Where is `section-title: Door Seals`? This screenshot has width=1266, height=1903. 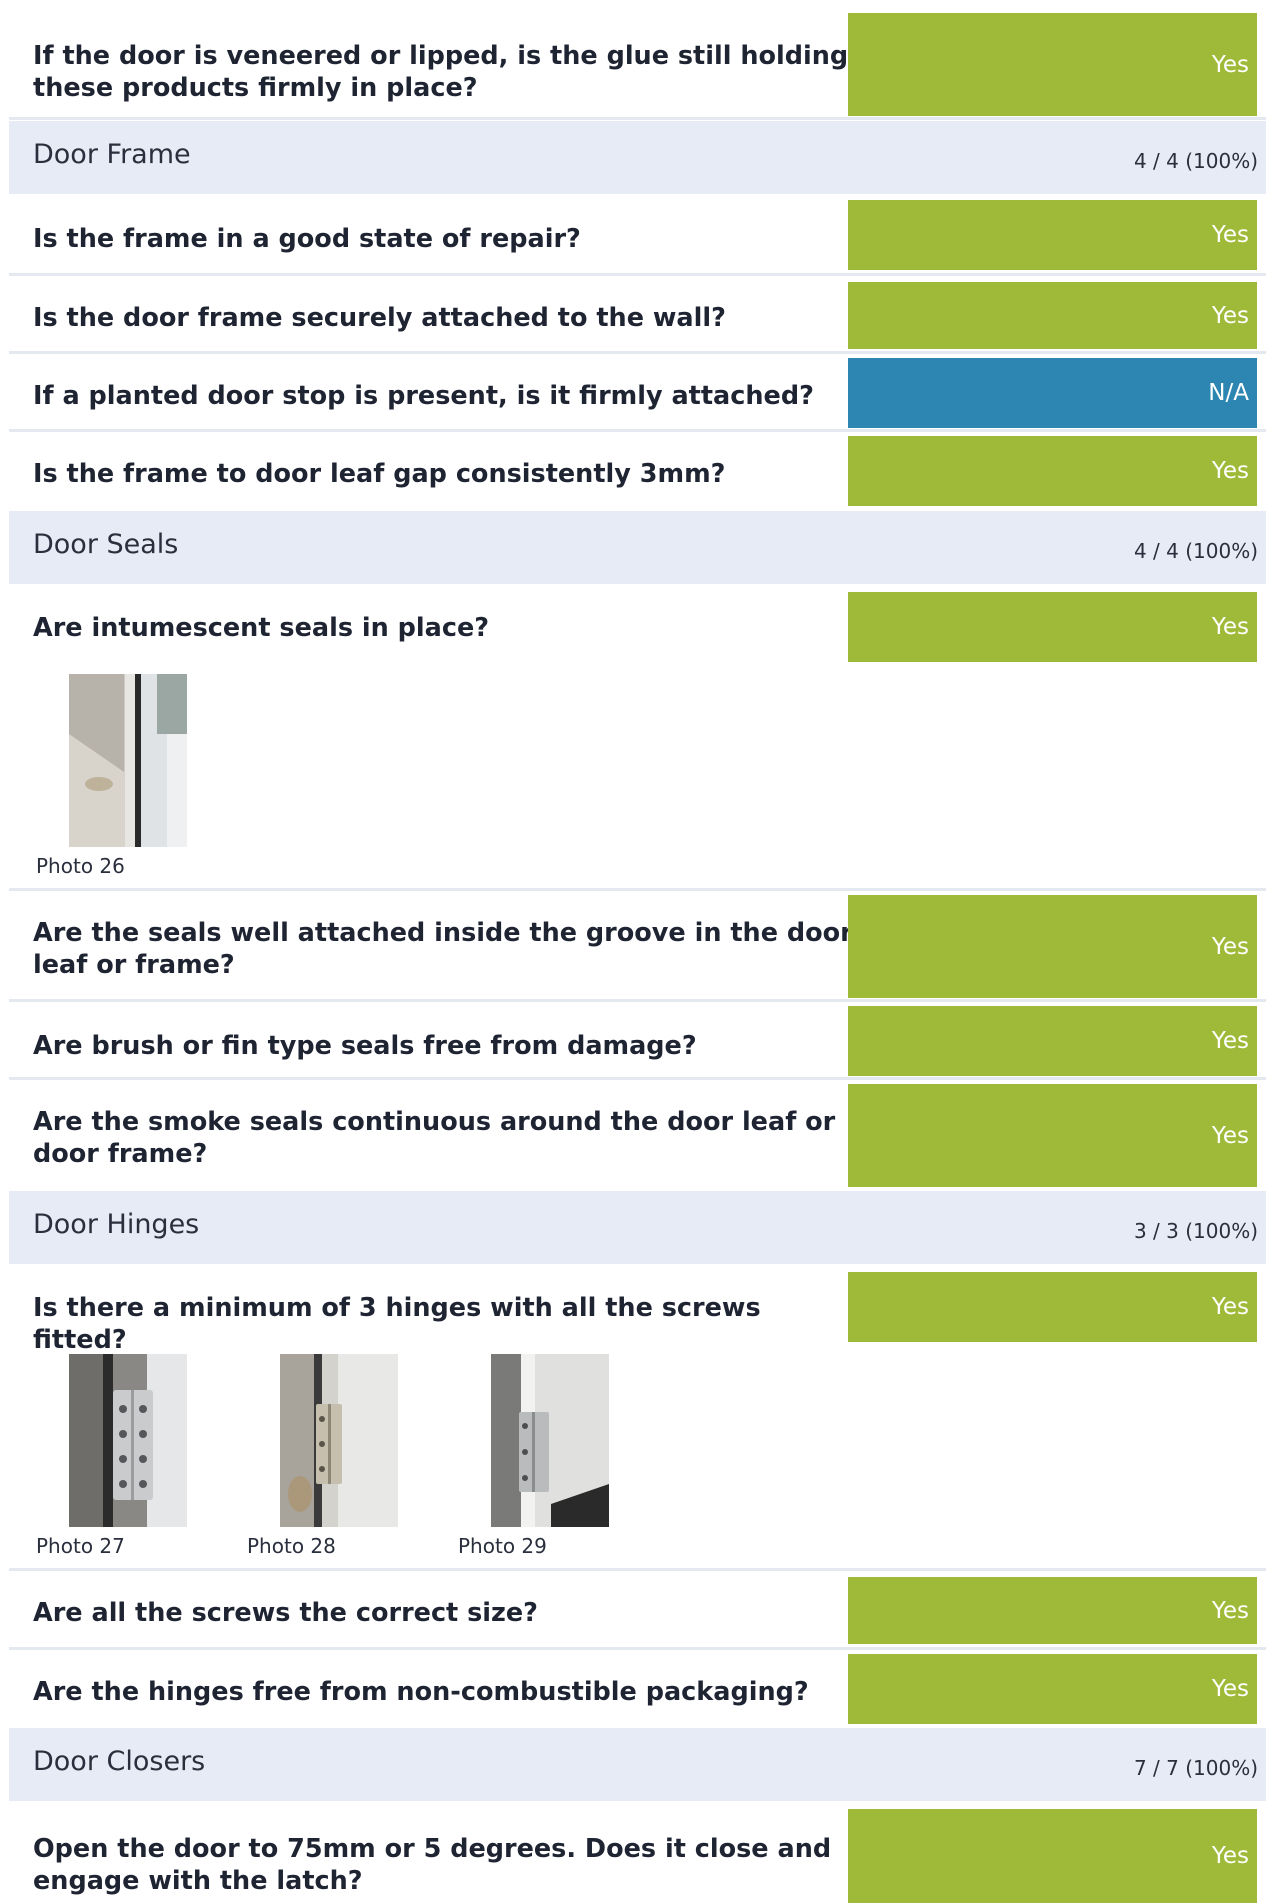 section-title: Door Seals is located at coordinates (106, 544).